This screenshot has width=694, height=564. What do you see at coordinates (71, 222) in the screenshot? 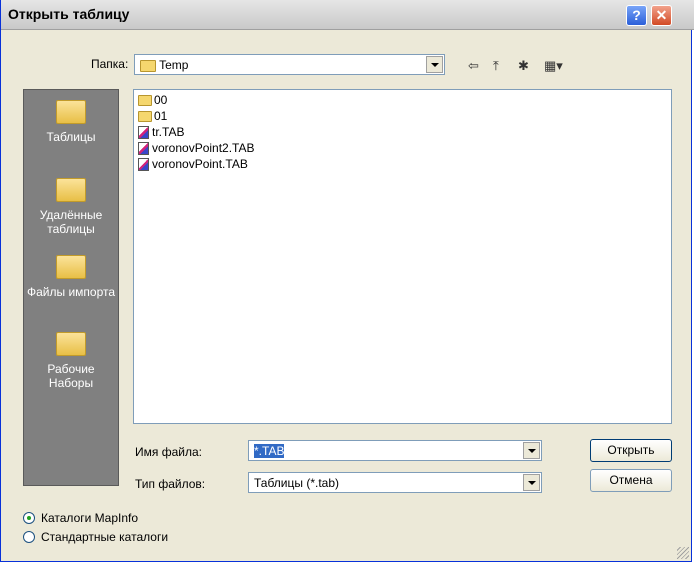
I see `sidebar-item-label: Удалённые таблицы` at bounding box center [71, 222].